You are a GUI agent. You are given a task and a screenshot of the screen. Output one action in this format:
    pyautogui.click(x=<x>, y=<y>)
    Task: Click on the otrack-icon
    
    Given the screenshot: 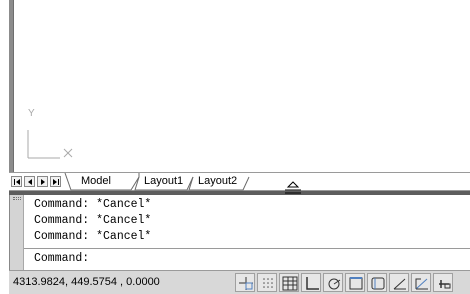 What is the action you would take?
    pyautogui.click(x=356, y=283)
    